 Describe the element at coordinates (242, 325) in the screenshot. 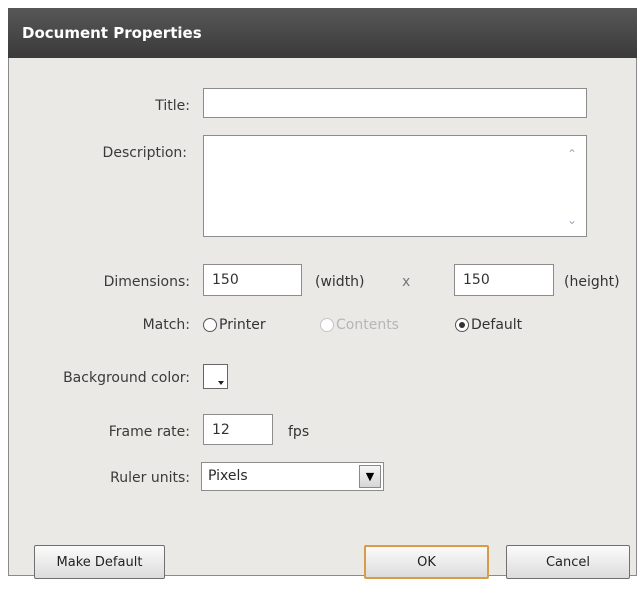

I see `radio-label: Printer` at that location.